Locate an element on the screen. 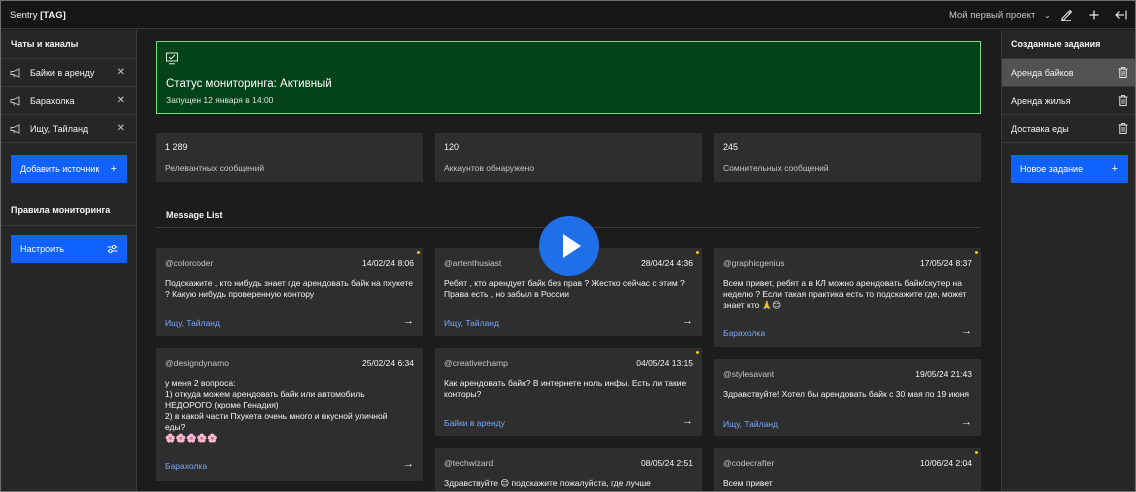  add-icon is located at coordinates (1094, 15).